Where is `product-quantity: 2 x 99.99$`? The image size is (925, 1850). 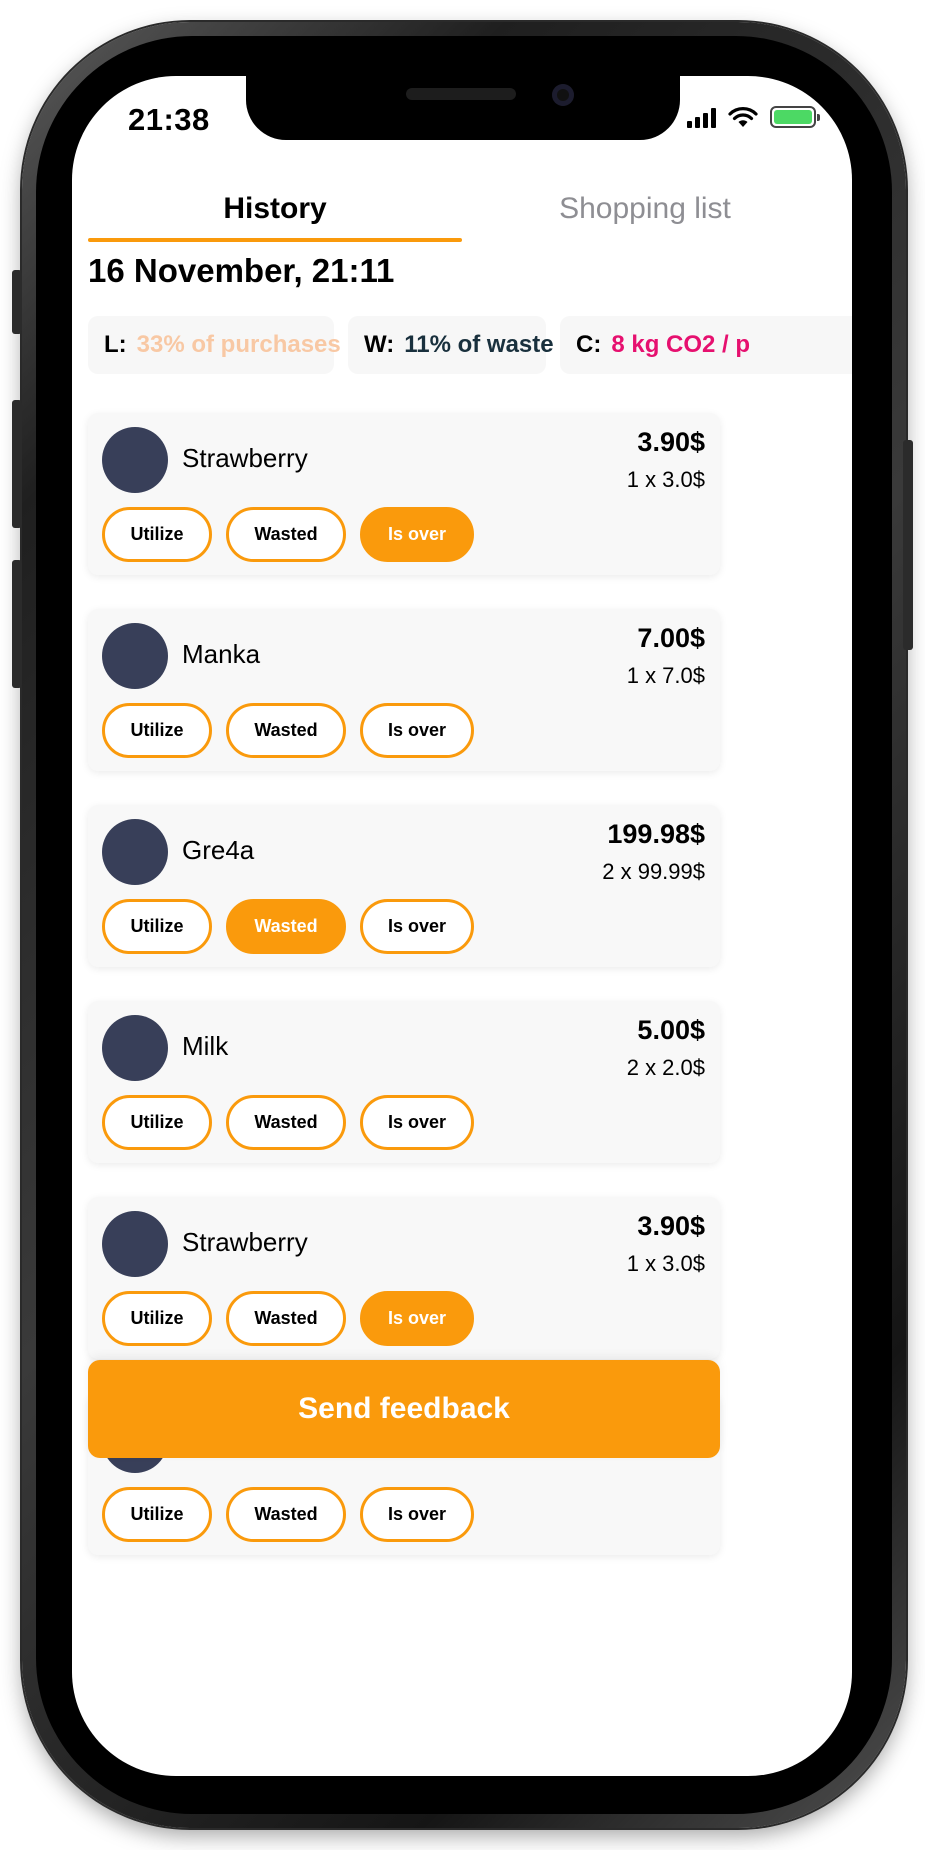
product-quantity: 2 x 99.99$ is located at coordinates (653, 871).